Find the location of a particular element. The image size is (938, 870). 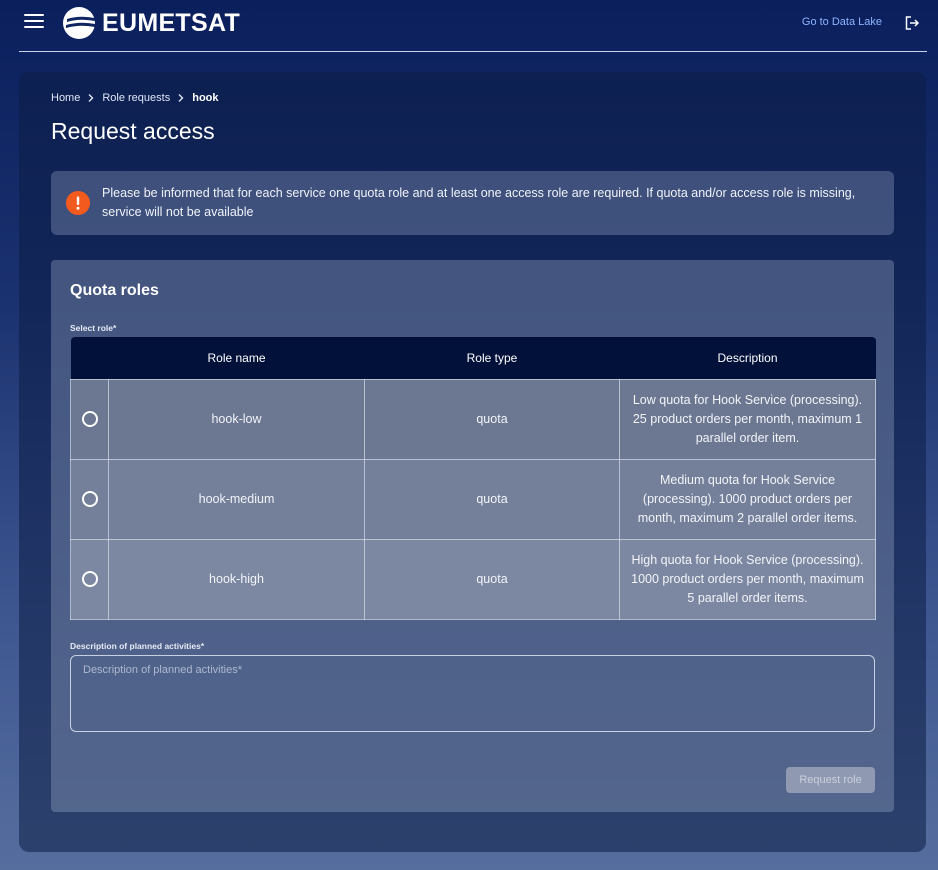

info-icon is located at coordinates (78, 203).